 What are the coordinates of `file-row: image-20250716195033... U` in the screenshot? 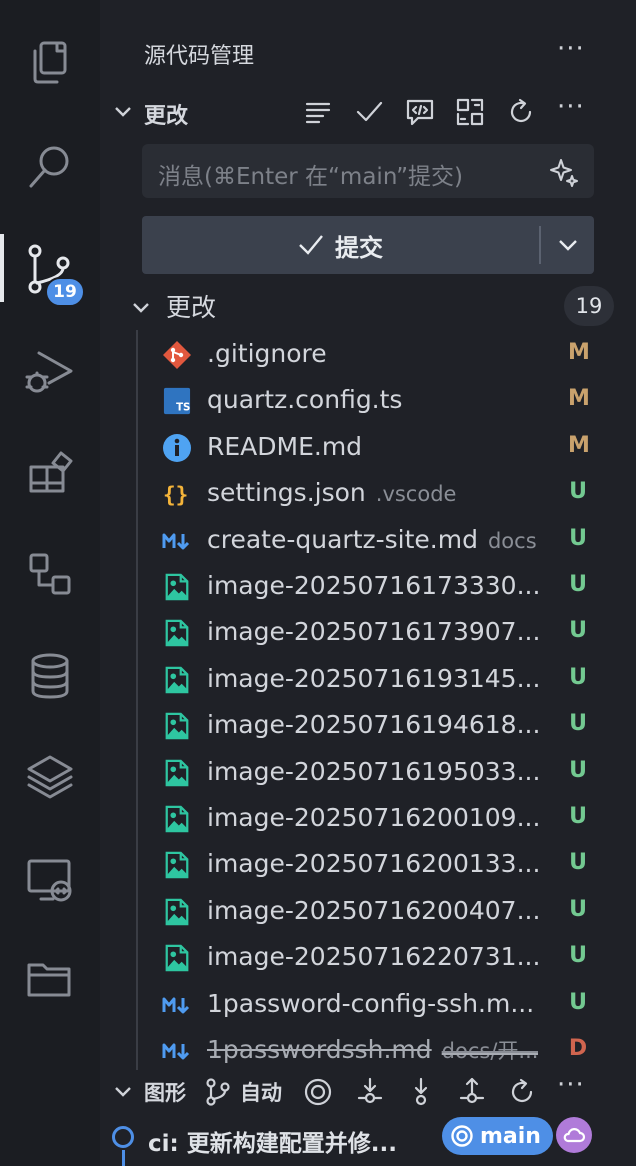 It's located at (368, 771).